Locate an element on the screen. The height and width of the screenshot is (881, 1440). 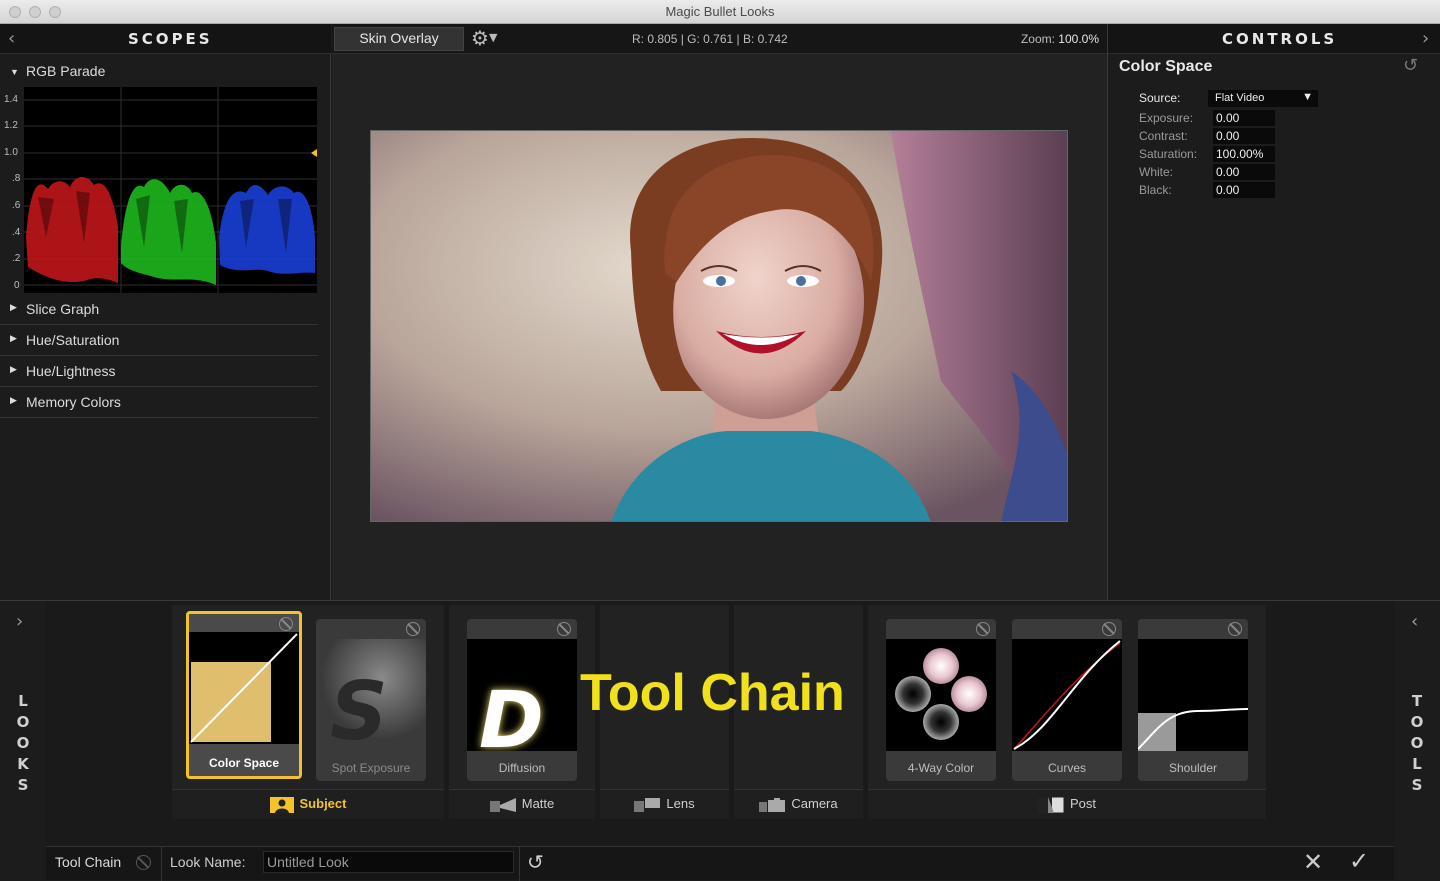
gear-icon: ⚙▼ is located at coordinates (484, 38).